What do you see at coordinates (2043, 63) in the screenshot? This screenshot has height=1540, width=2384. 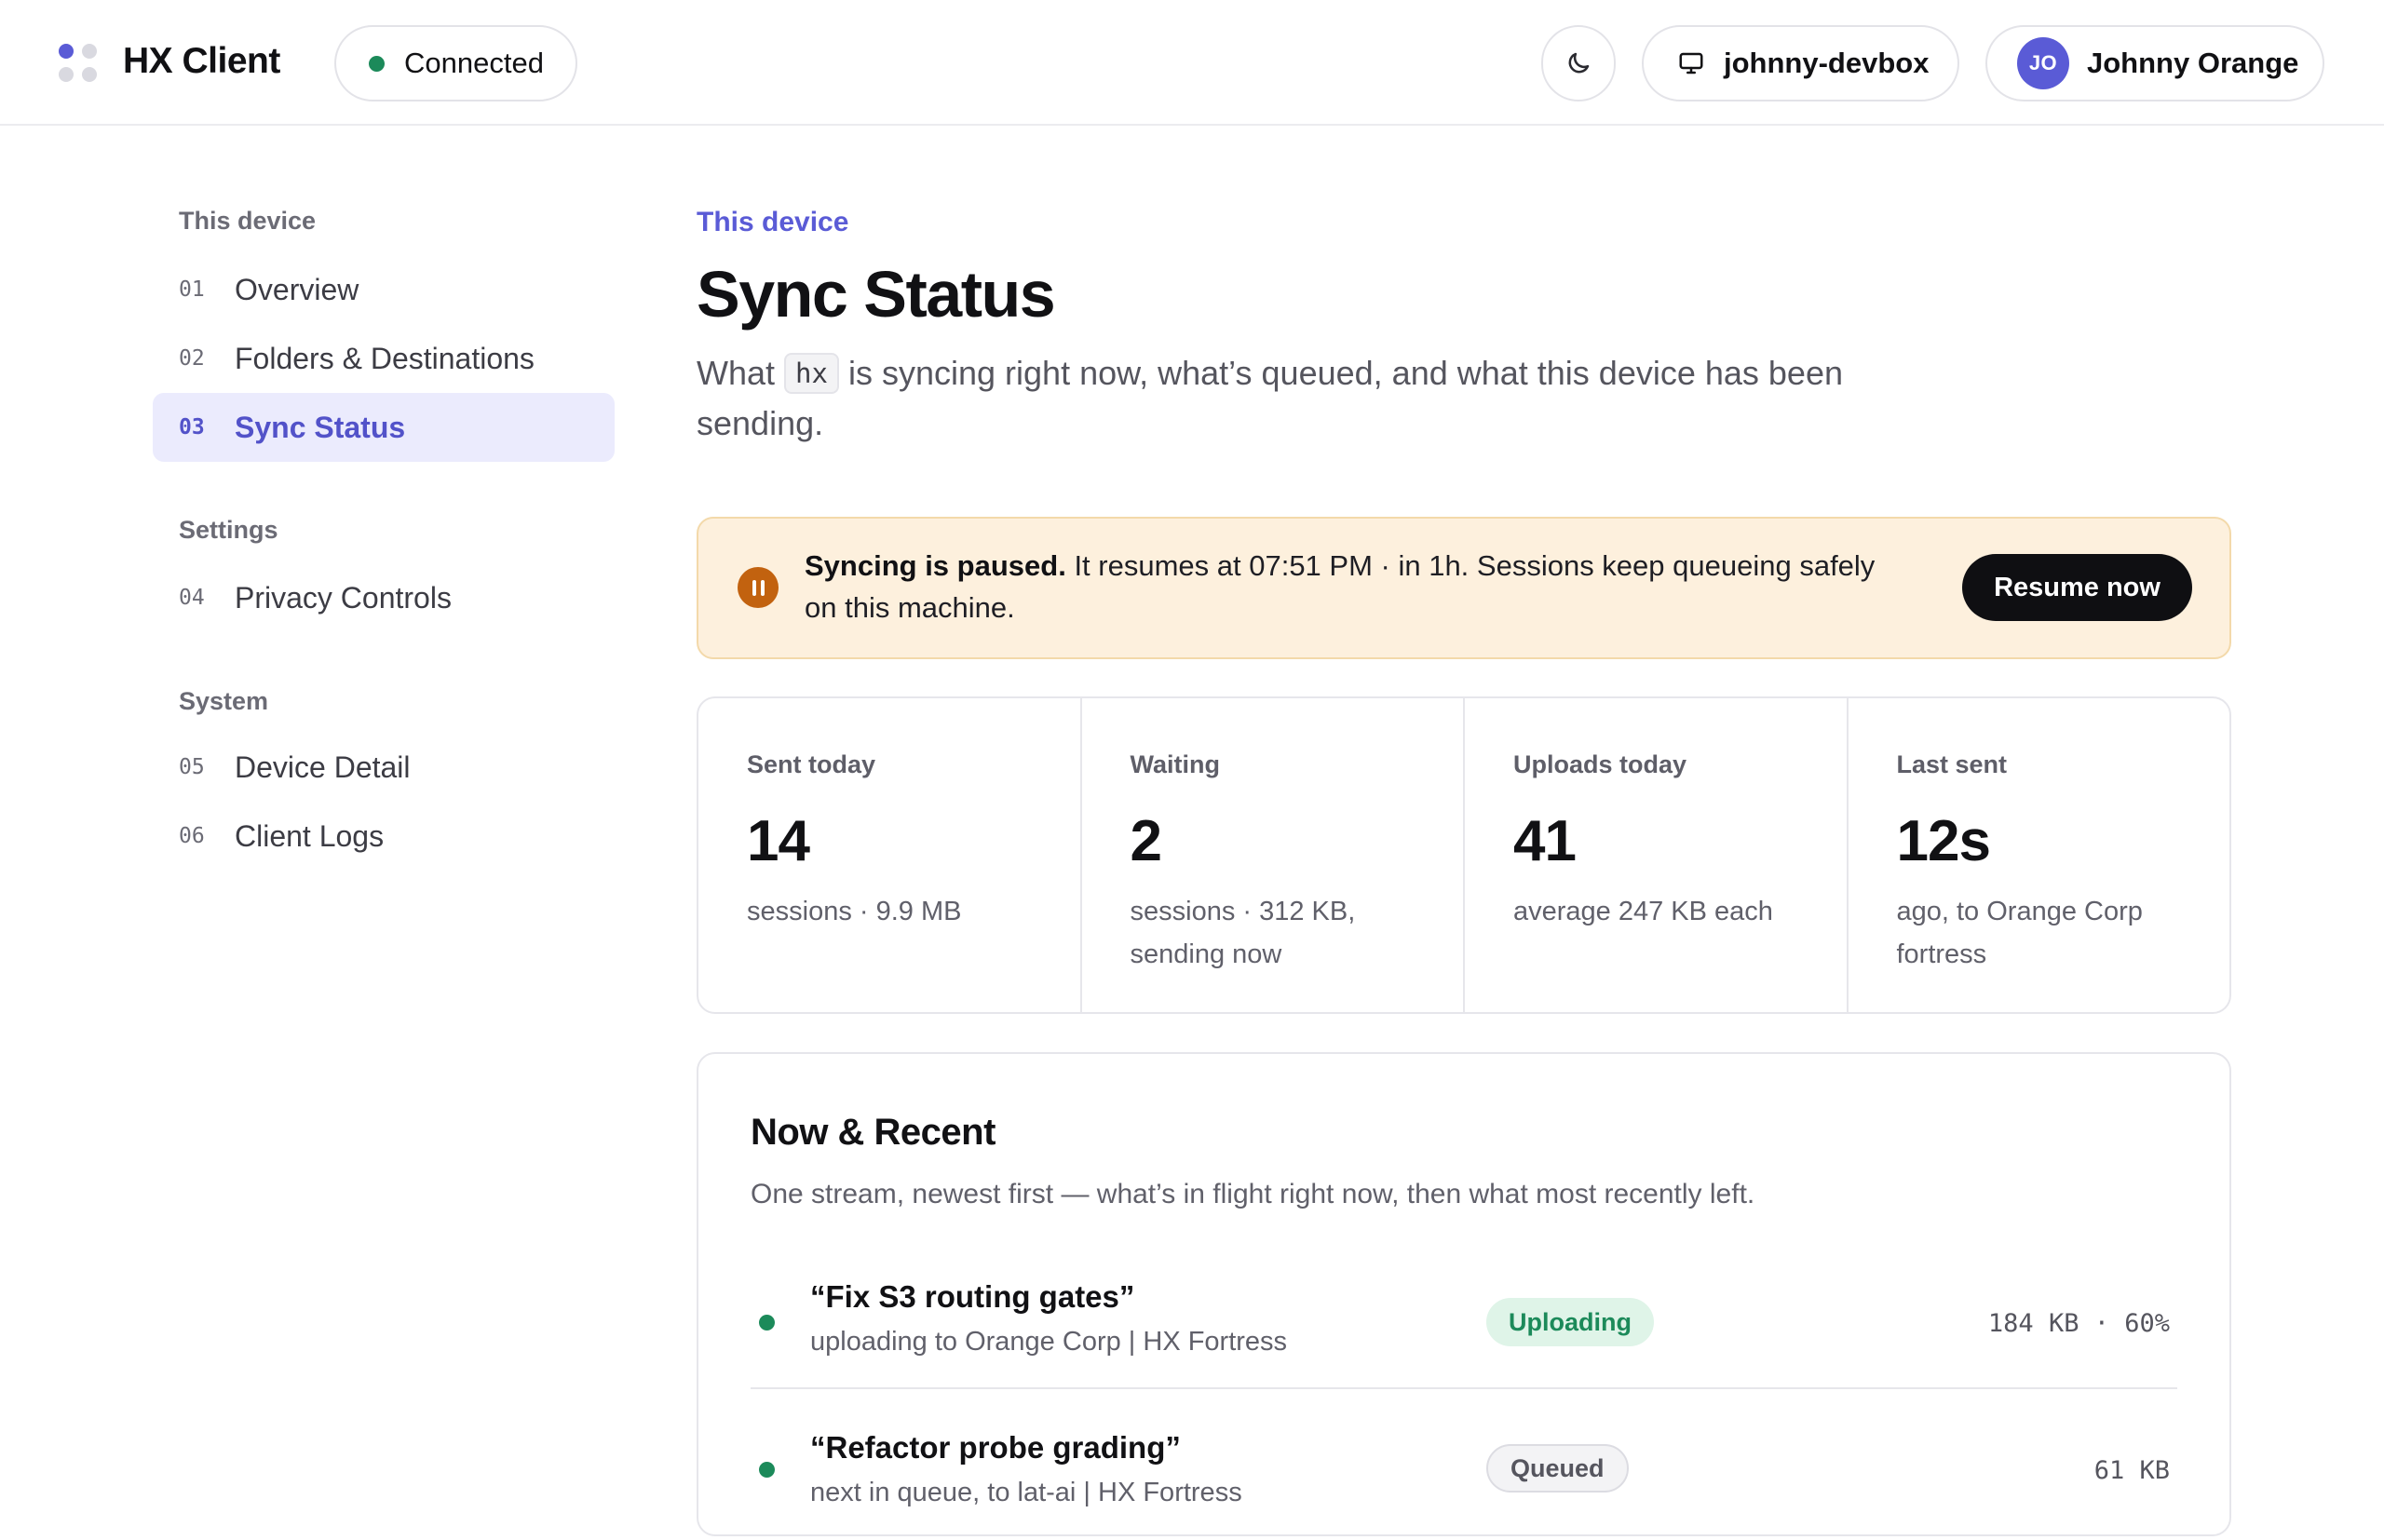 I see `avatar: JO` at bounding box center [2043, 63].